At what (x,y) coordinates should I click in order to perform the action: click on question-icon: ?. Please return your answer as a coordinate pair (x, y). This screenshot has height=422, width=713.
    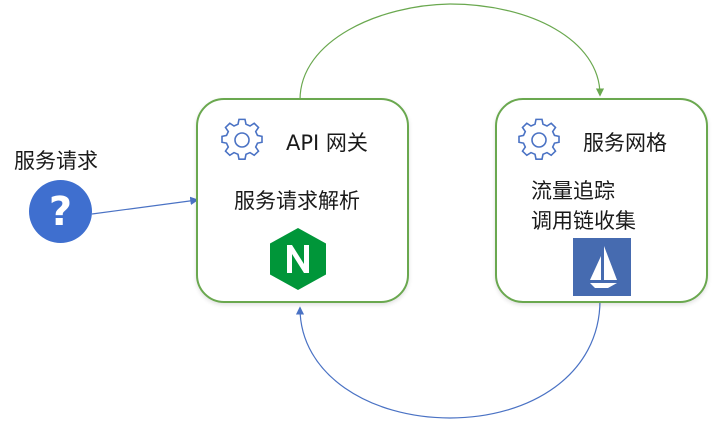
    Looking at the image, I should click on (60, 211).